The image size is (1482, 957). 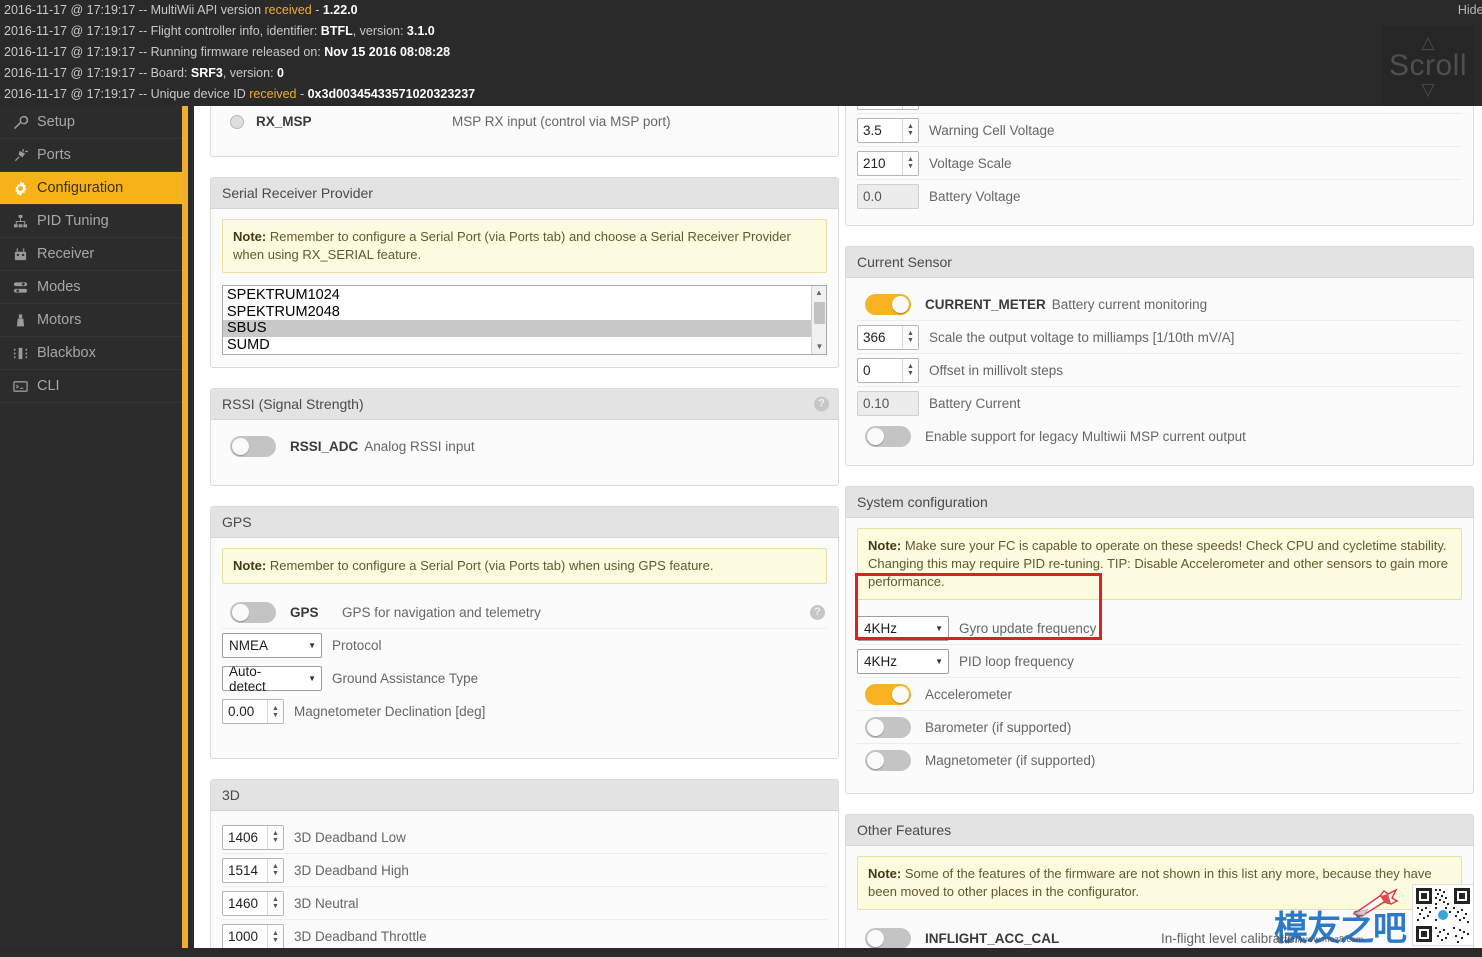 I want to click on scroll-down-arrow-icon: ▼, so click(x=819, y=347).